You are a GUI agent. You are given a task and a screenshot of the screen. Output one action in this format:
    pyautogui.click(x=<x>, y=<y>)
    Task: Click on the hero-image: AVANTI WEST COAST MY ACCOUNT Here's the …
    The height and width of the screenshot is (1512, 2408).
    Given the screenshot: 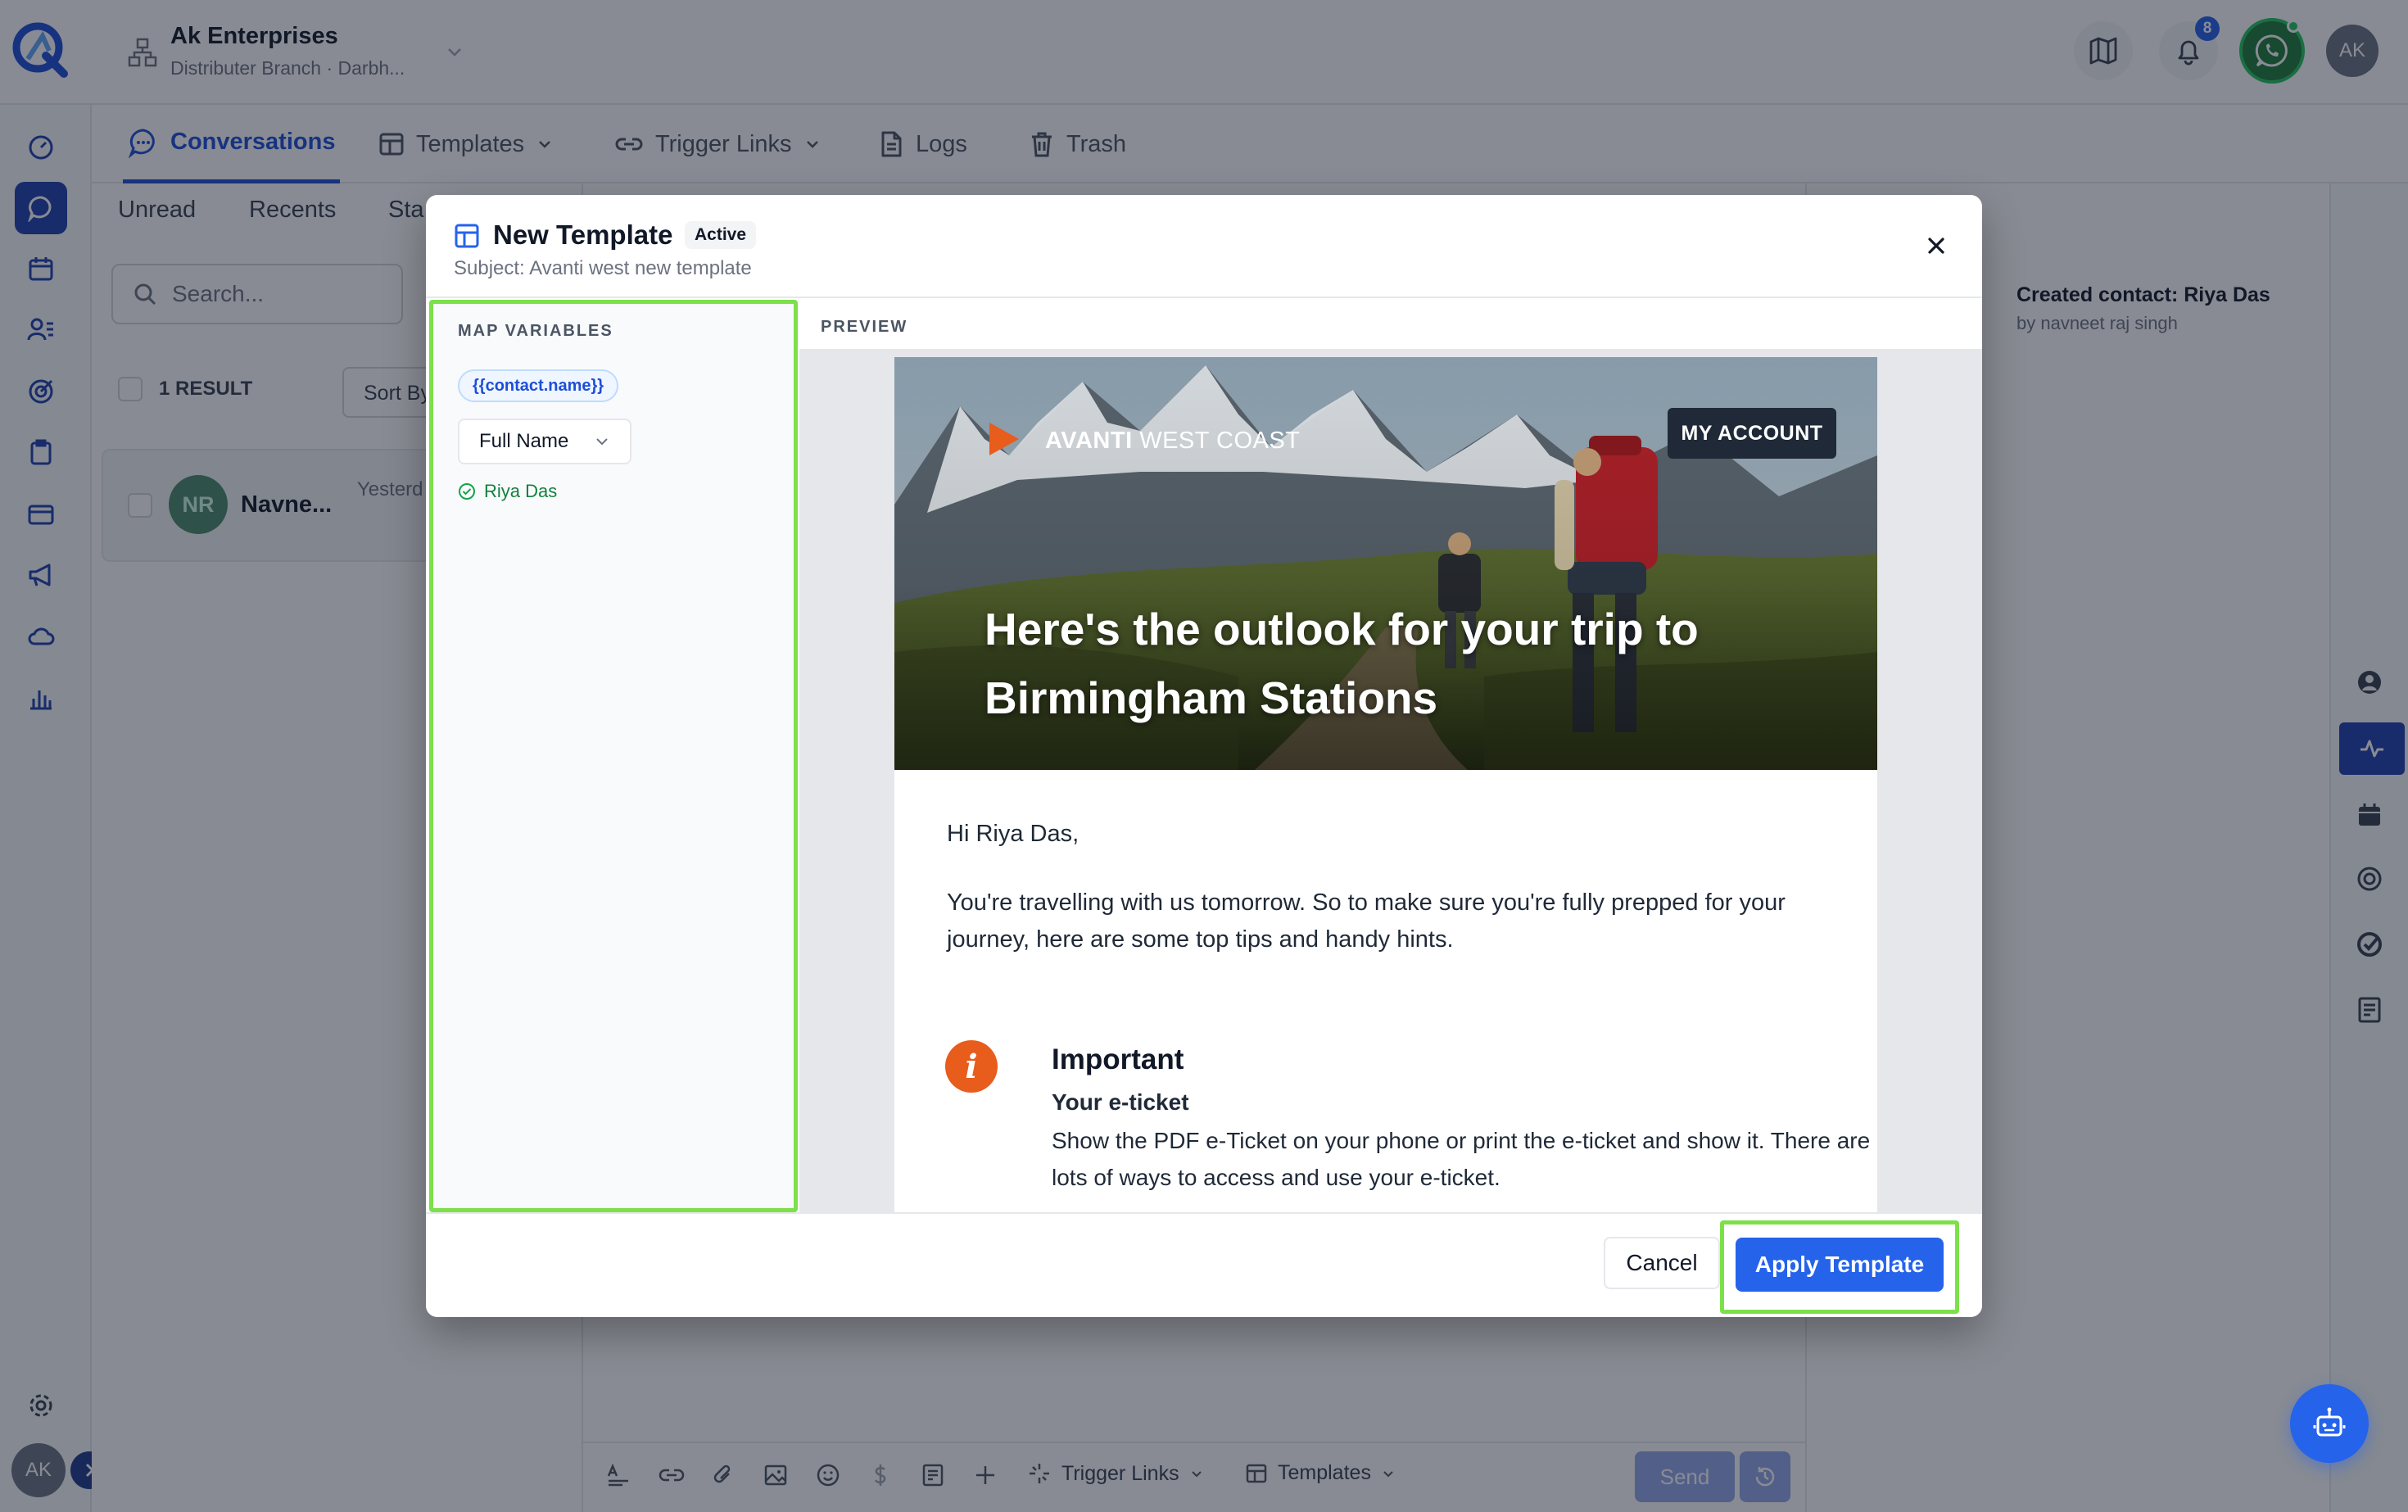 What is the action you would take?
    pyautogui.click(x=1385, y=563)
    